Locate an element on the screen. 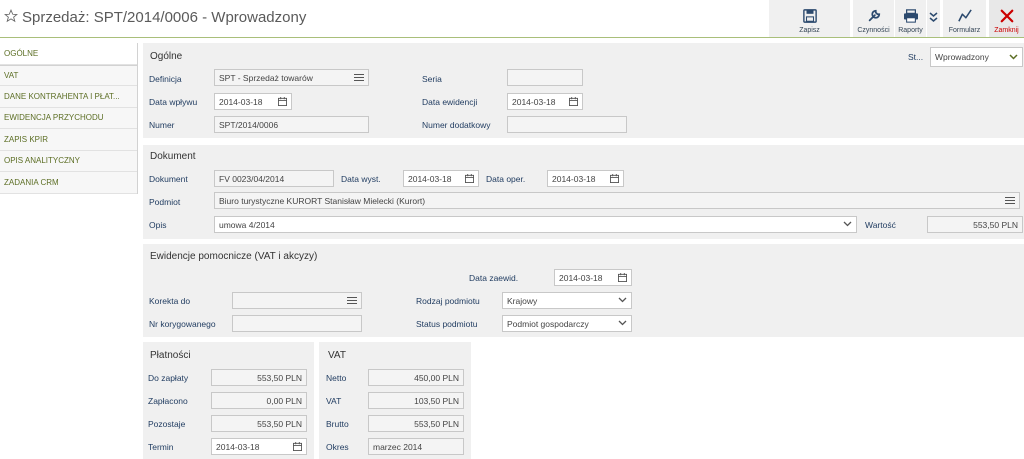 The height and width of the screenshot is (459, 1024). printer-icon is located at coordinates (910, 16).